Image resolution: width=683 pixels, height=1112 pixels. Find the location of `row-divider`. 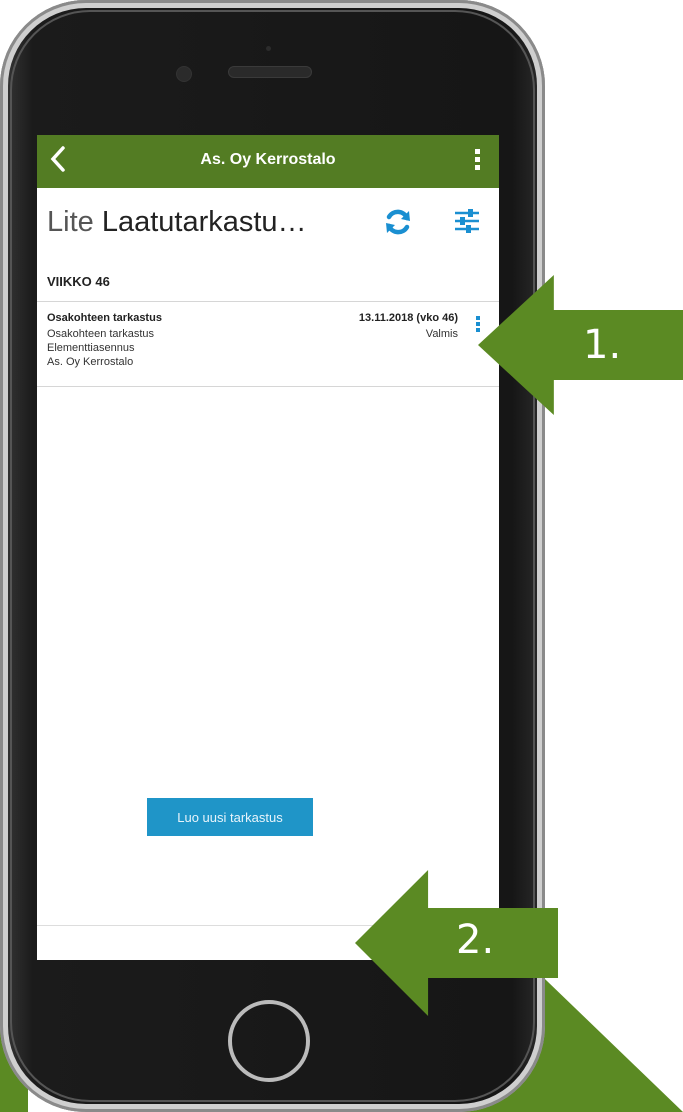

row-divider is located at coordinates (268, 386).